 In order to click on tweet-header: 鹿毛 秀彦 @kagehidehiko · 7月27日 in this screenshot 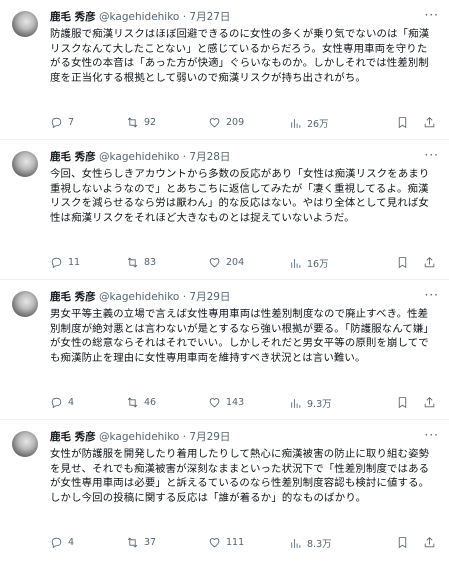, I will do `click(140, 17)`.